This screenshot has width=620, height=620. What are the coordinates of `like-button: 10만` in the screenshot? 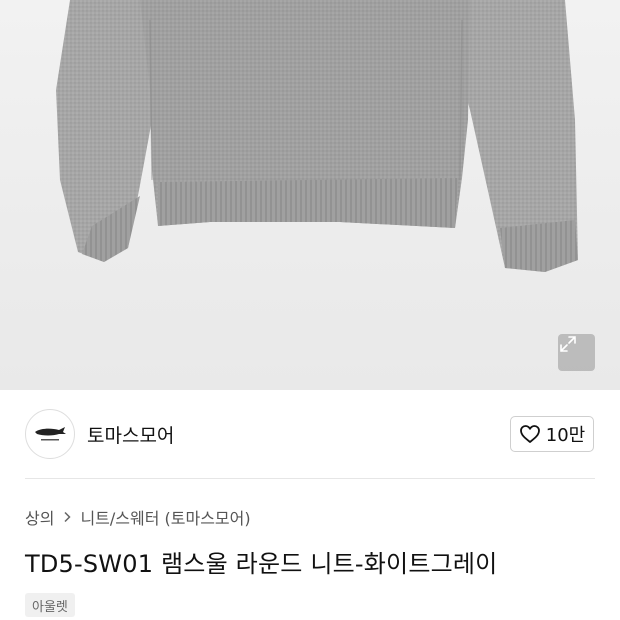 It's located at (552, 434).